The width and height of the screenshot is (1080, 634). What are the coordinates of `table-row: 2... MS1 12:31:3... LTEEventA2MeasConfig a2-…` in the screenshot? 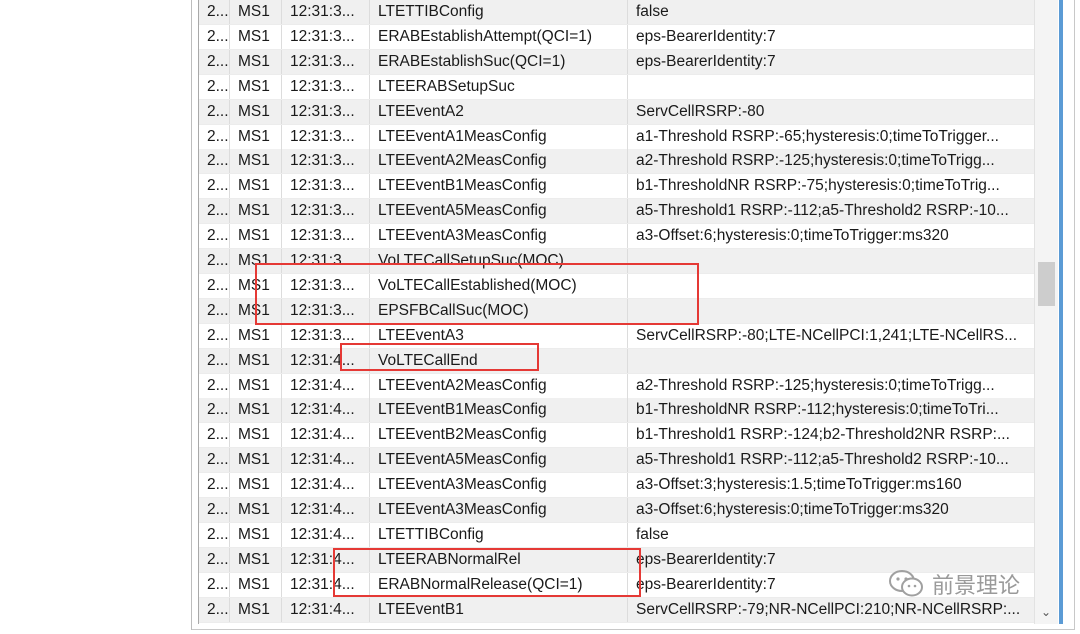 It's located at (616, 162).